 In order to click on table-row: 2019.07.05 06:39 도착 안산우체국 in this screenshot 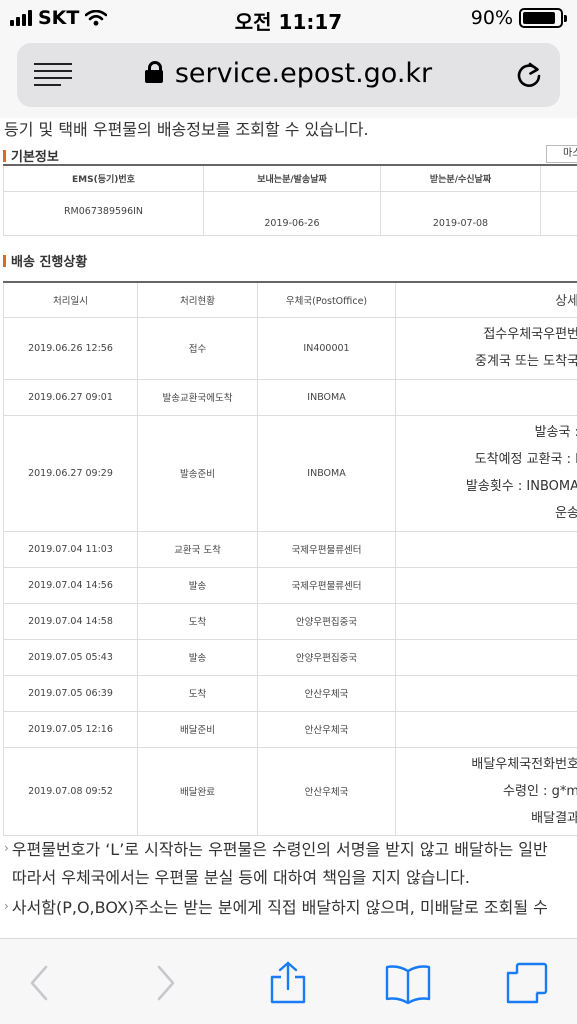, I will do `click(290, 693)`.